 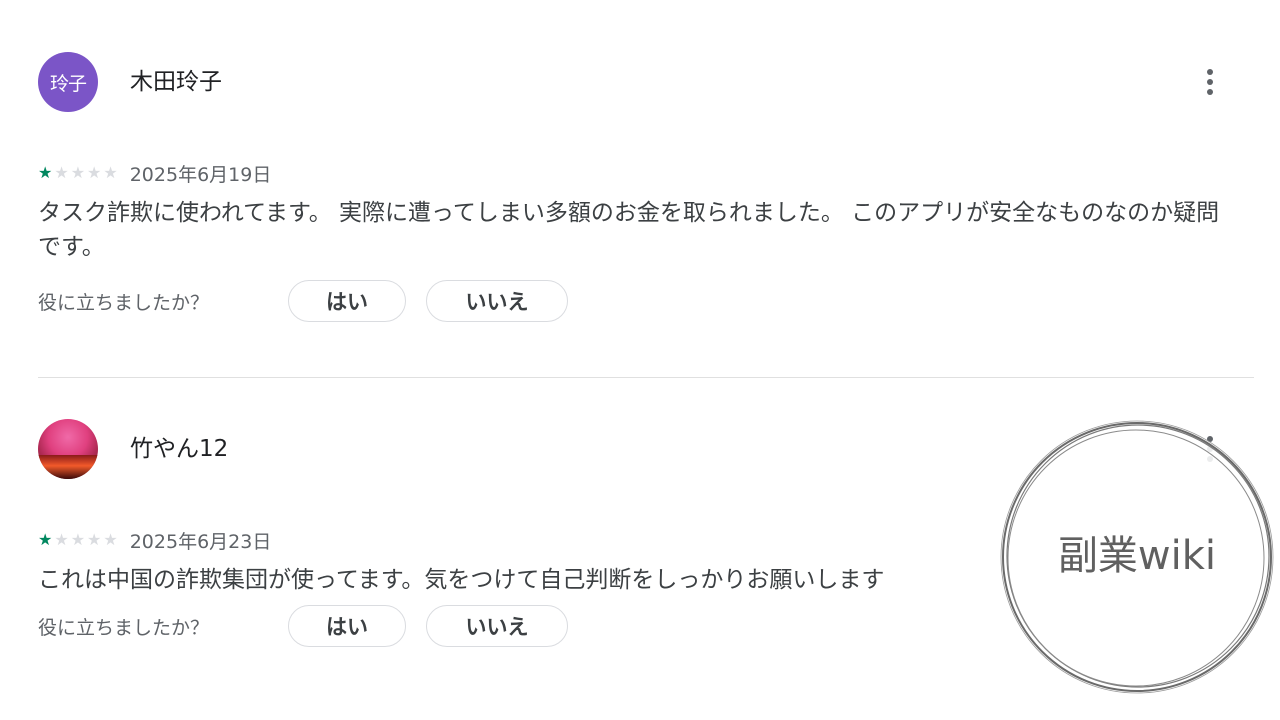 I want to click on review-date: 2025年6月19日, so click(x=200, y=174).